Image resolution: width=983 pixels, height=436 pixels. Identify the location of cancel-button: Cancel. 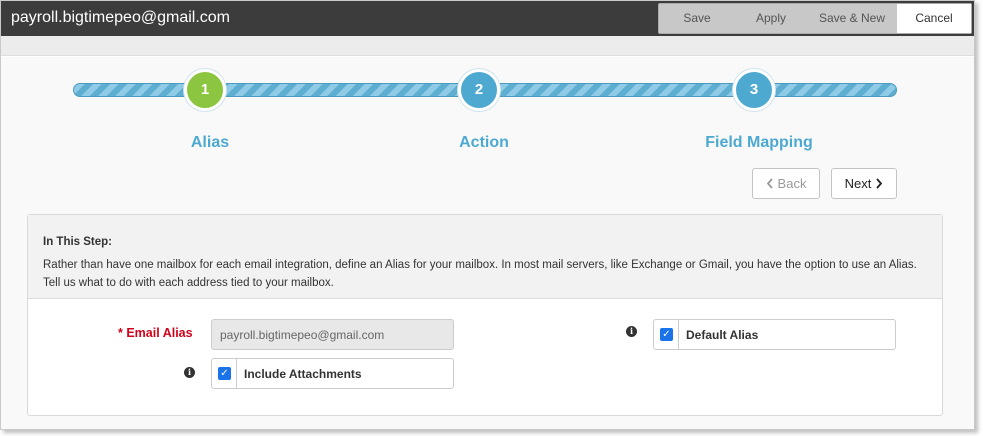
(934, 18).